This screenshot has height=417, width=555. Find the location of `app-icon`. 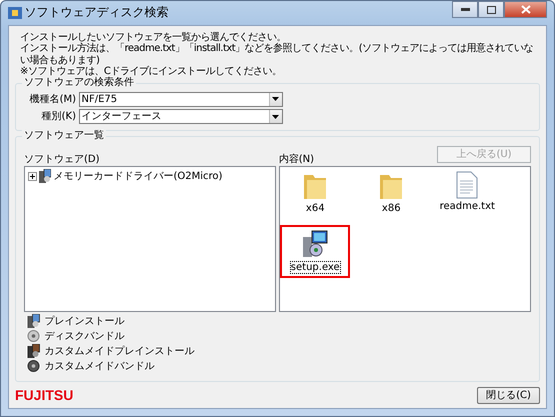

app-icon is located at coordinates (15, 13).